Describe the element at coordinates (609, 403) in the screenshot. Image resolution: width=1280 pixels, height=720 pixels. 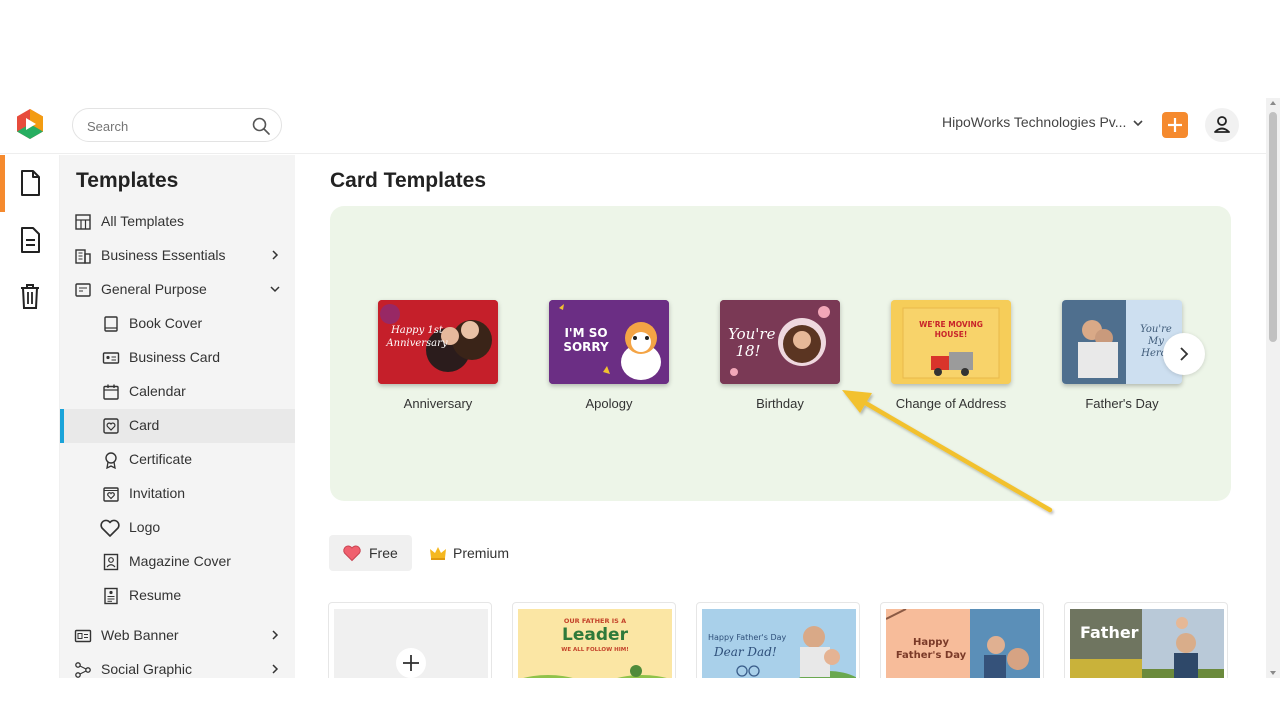
I see `category-label: Apology` at that location.